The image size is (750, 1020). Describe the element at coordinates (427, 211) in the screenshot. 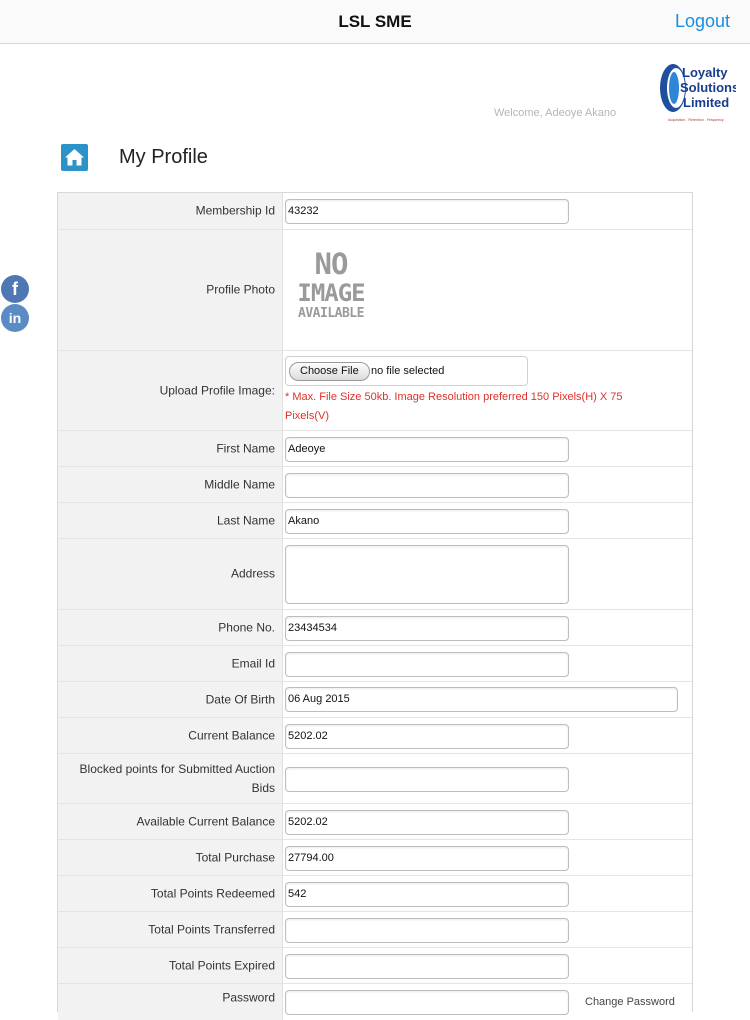

I see `membership-id-field: 43232` at that location.